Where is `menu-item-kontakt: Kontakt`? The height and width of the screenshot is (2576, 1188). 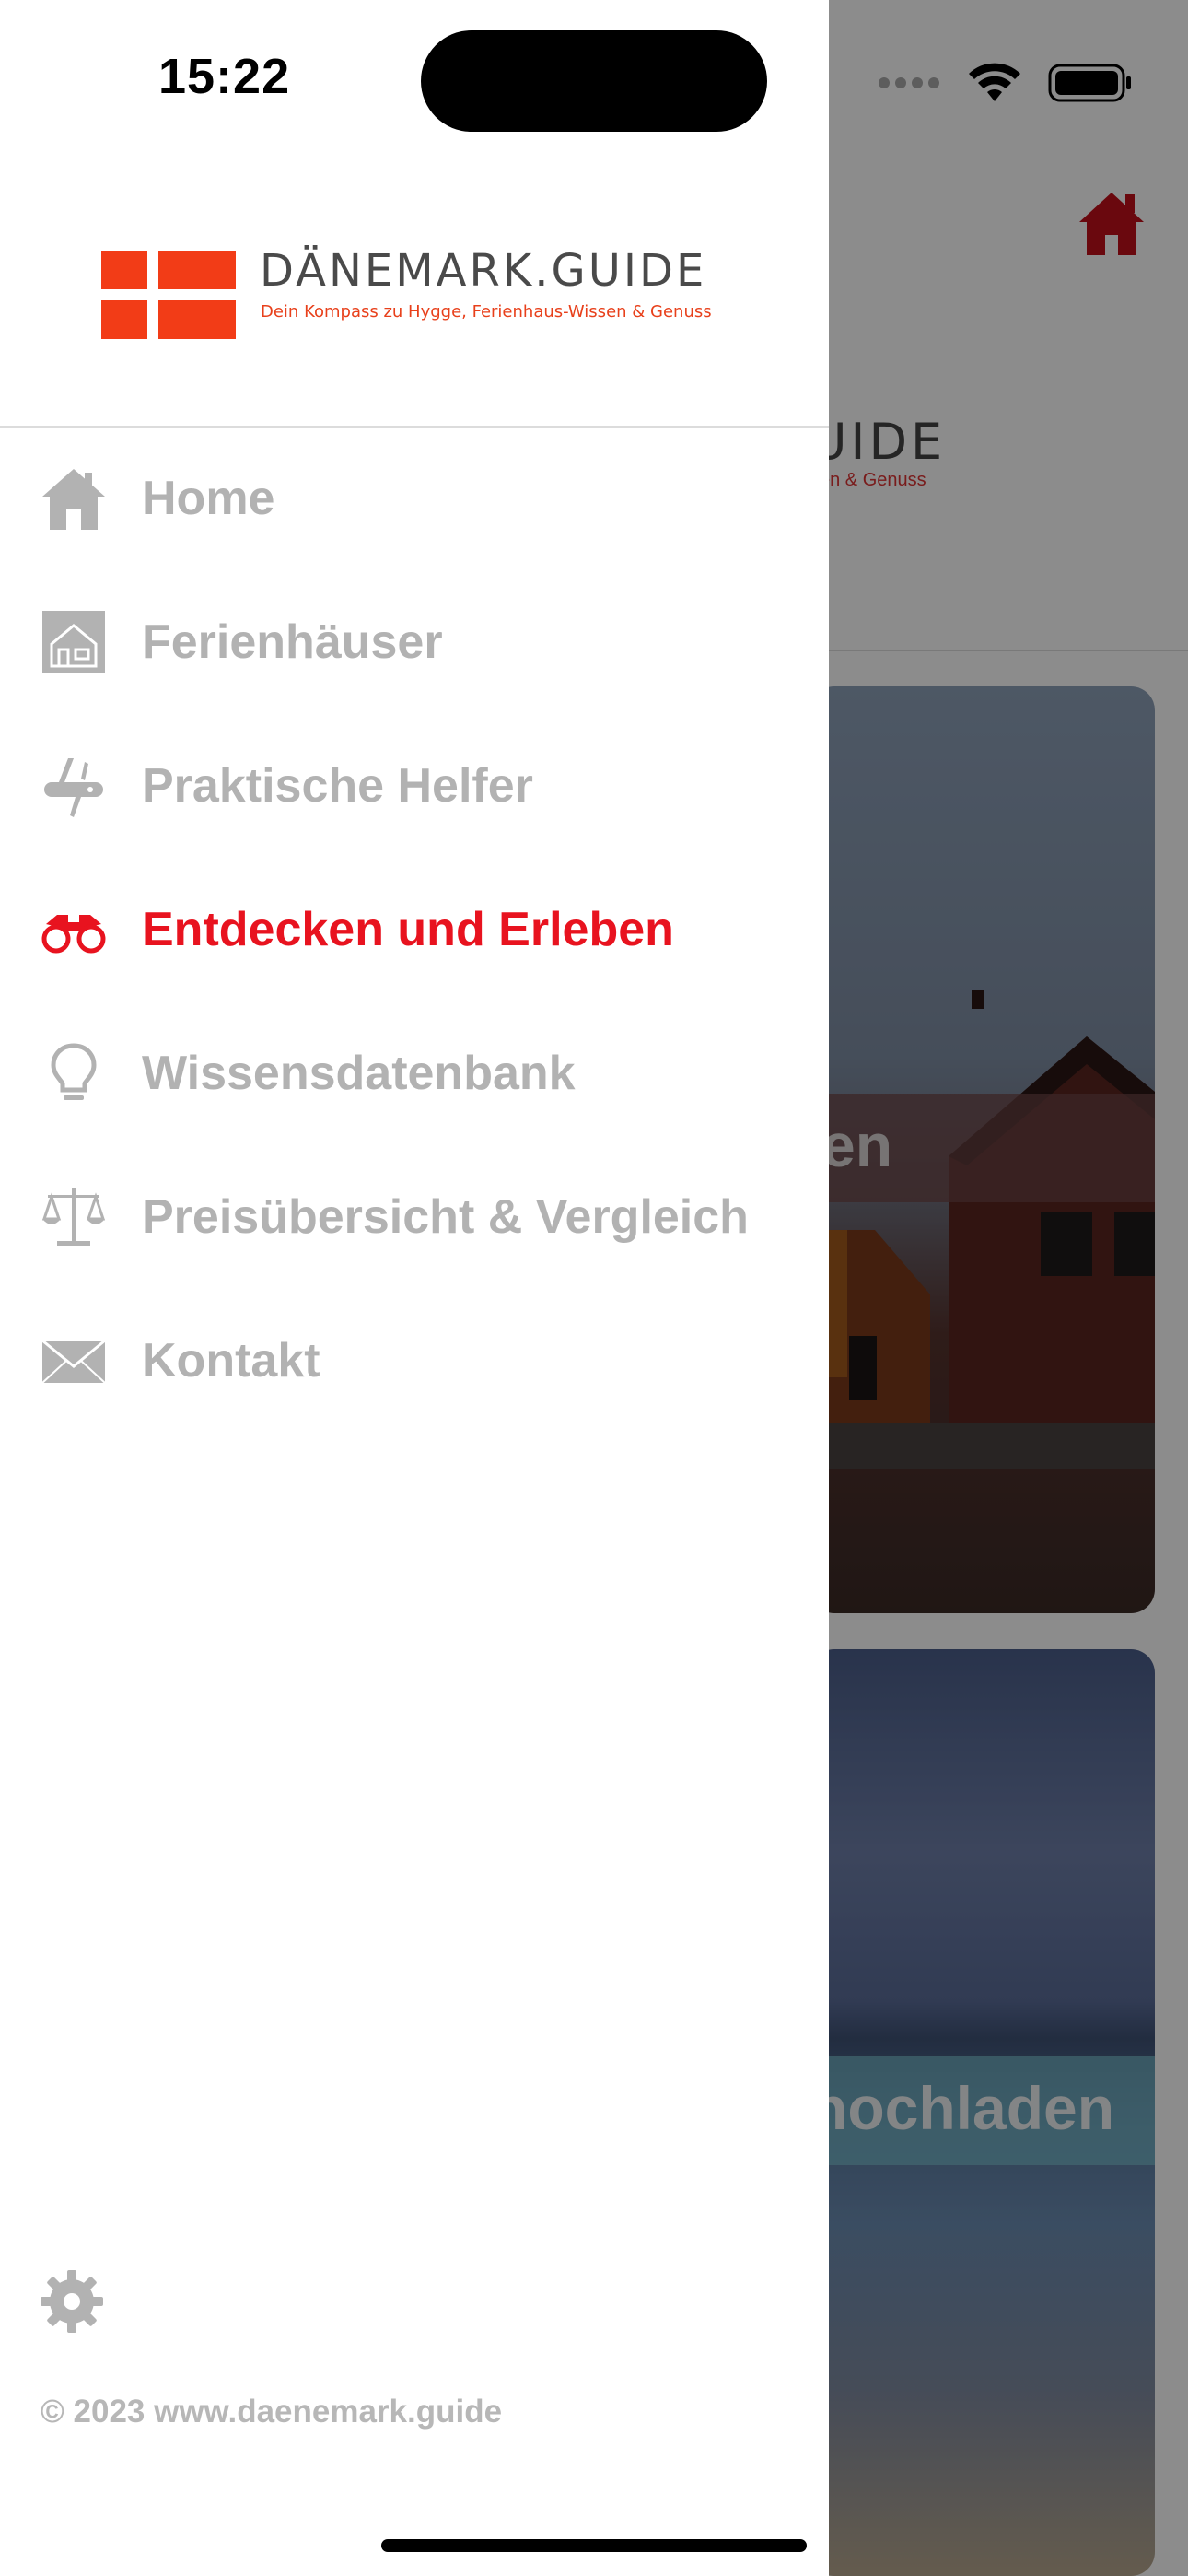
menu-item-kontakt: Kontakt is located at coordinates (414, 1362).